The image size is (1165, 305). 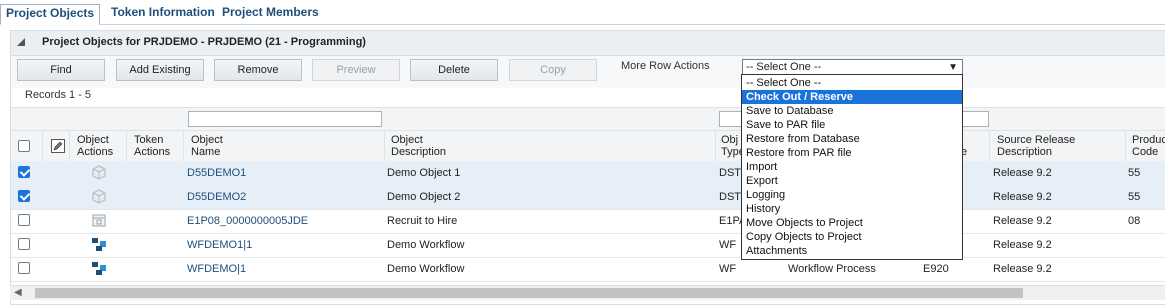 I want to click on object-name-link: D55DEMO2, so click(x=216, y=197).